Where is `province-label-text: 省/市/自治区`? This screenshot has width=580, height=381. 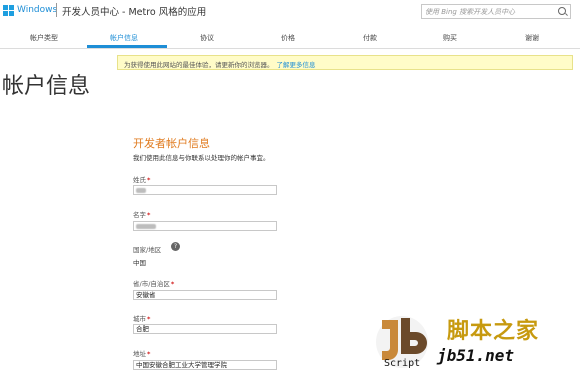
province-label-text: 省/市/自治区 is located at coordinates (151, 284).